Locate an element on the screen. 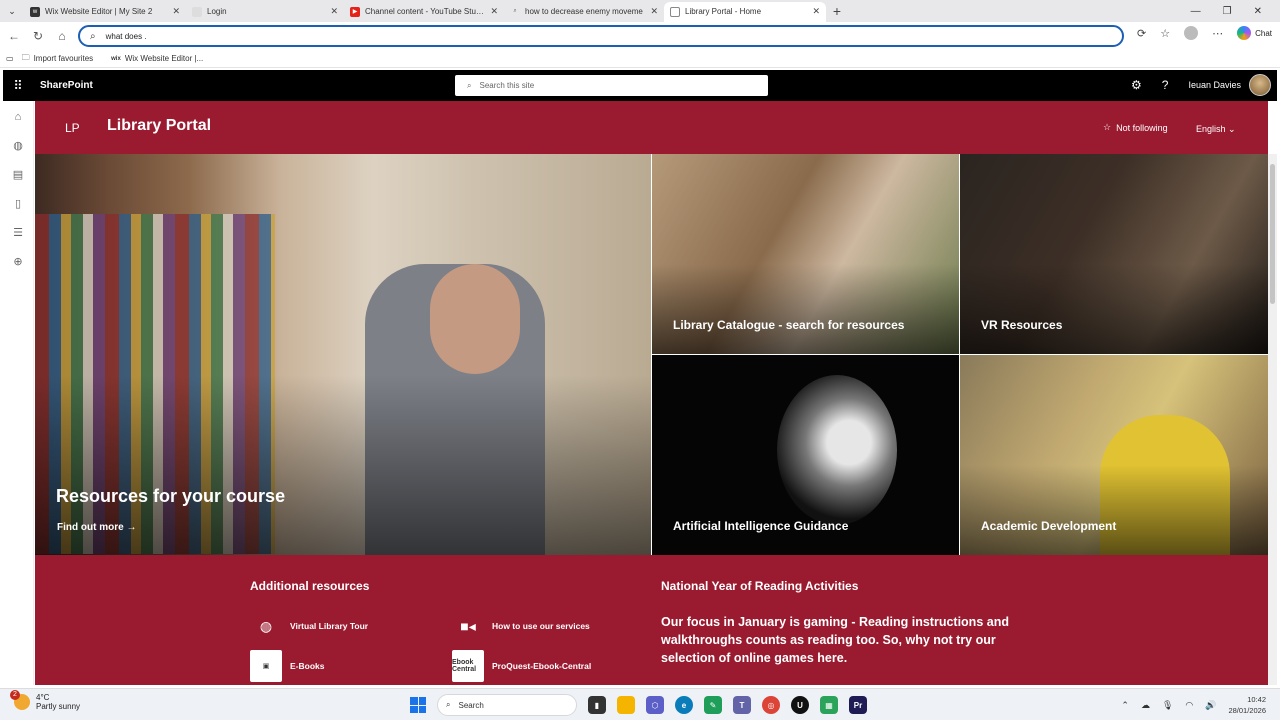  tab-library-portal: Library Portal - Home ✕ is located at coordinates (745, 11).